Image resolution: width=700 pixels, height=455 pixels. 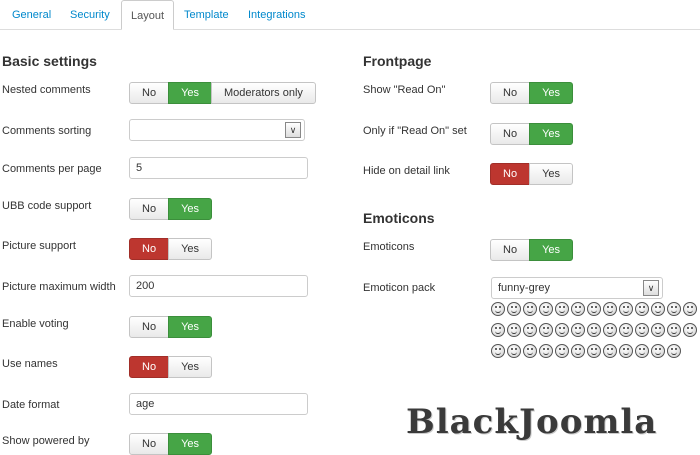 I want to click on only-if-read-on-label: Only if "Read On" set, so click(x=415, y=131).